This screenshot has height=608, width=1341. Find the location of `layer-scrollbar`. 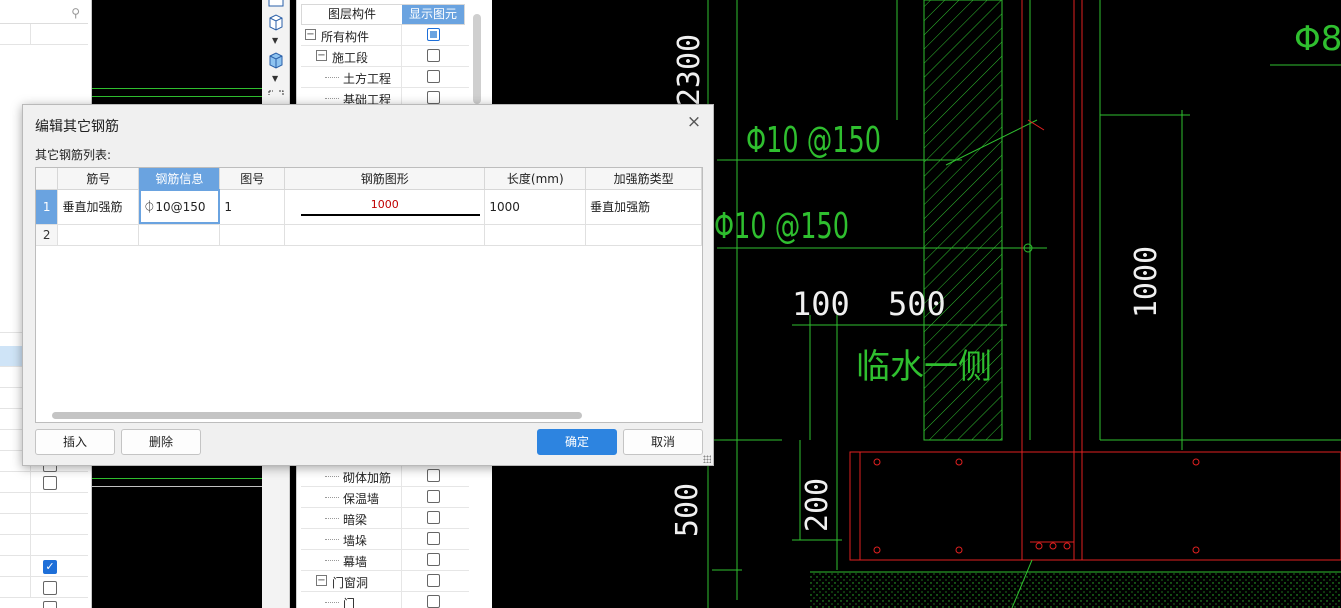

layer-scrollbar is located at coordinates (477, 59).